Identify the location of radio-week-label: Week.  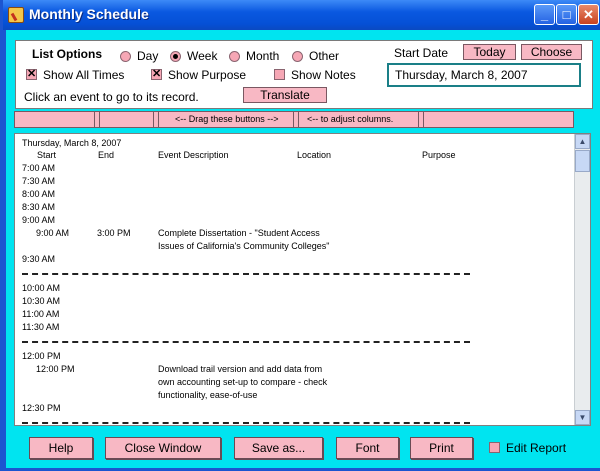
(202, 56).